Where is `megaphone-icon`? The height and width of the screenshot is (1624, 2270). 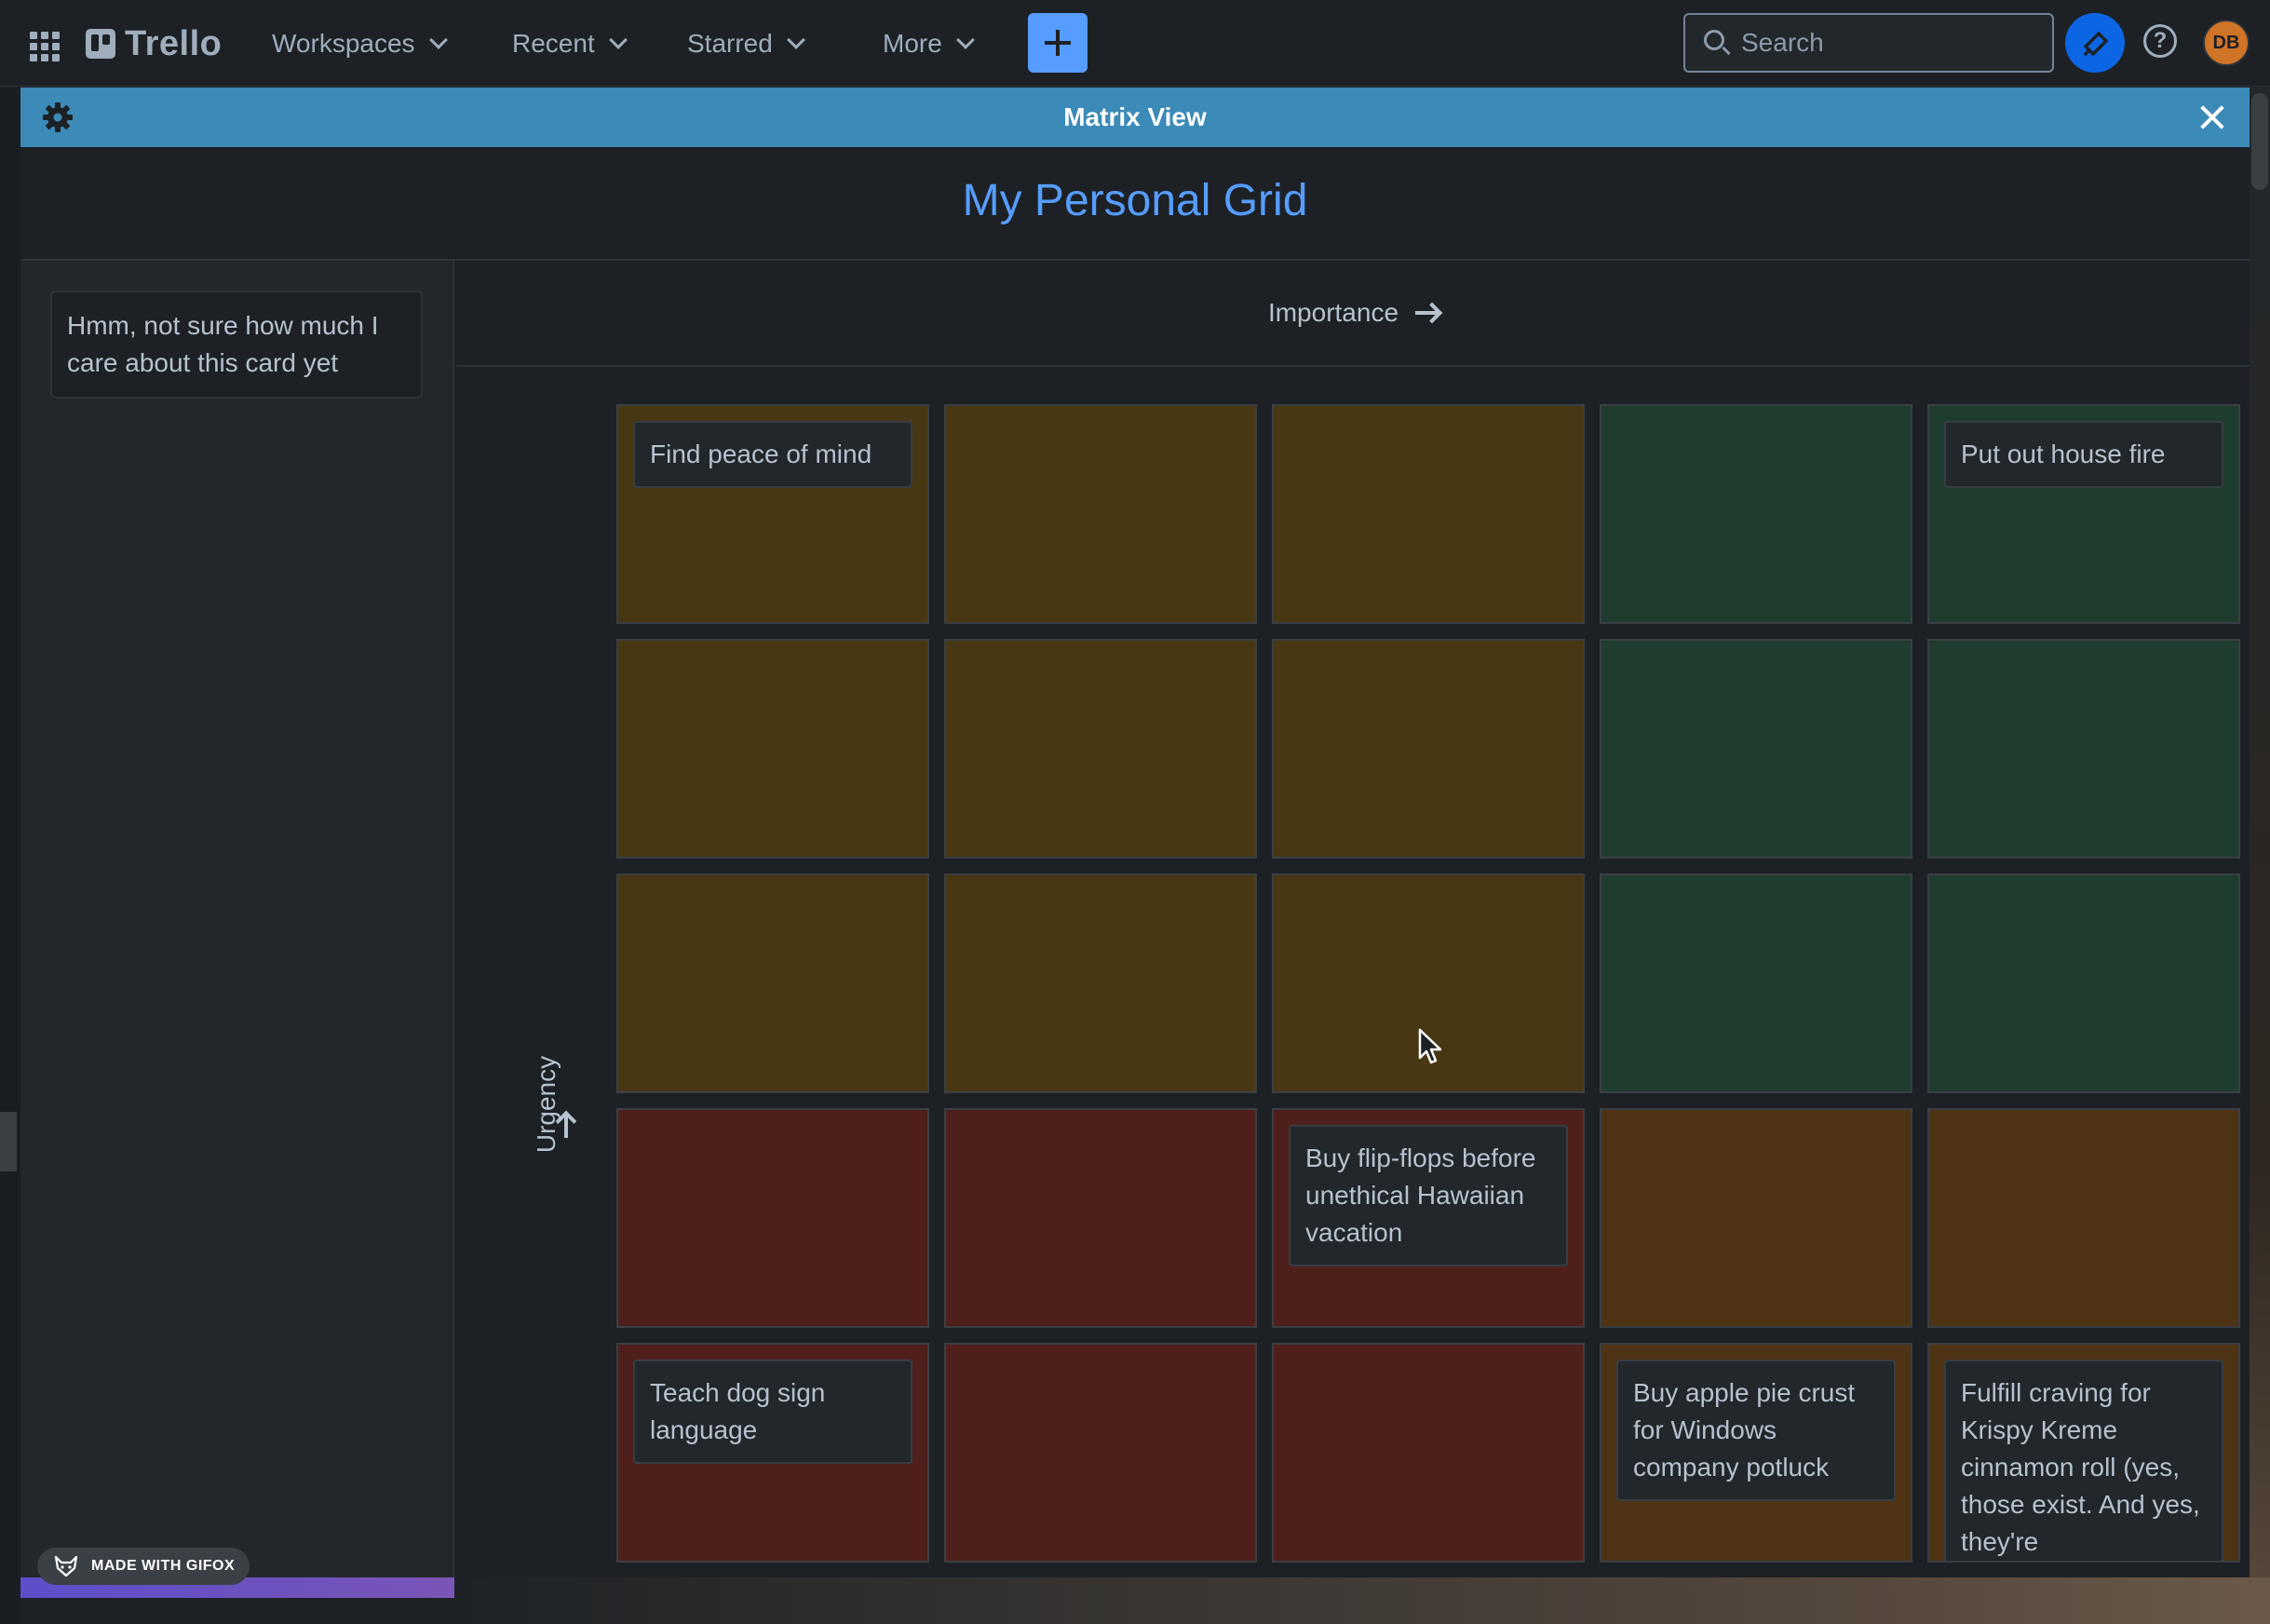
megaphone-icon is located at coordinates (2096, 44).